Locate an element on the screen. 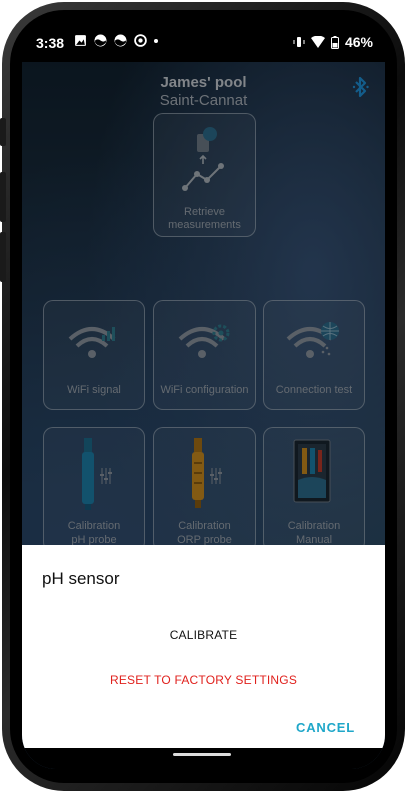 This screenshot has height=793, width=407. side-button-lower is located at coordinates (3, 257).